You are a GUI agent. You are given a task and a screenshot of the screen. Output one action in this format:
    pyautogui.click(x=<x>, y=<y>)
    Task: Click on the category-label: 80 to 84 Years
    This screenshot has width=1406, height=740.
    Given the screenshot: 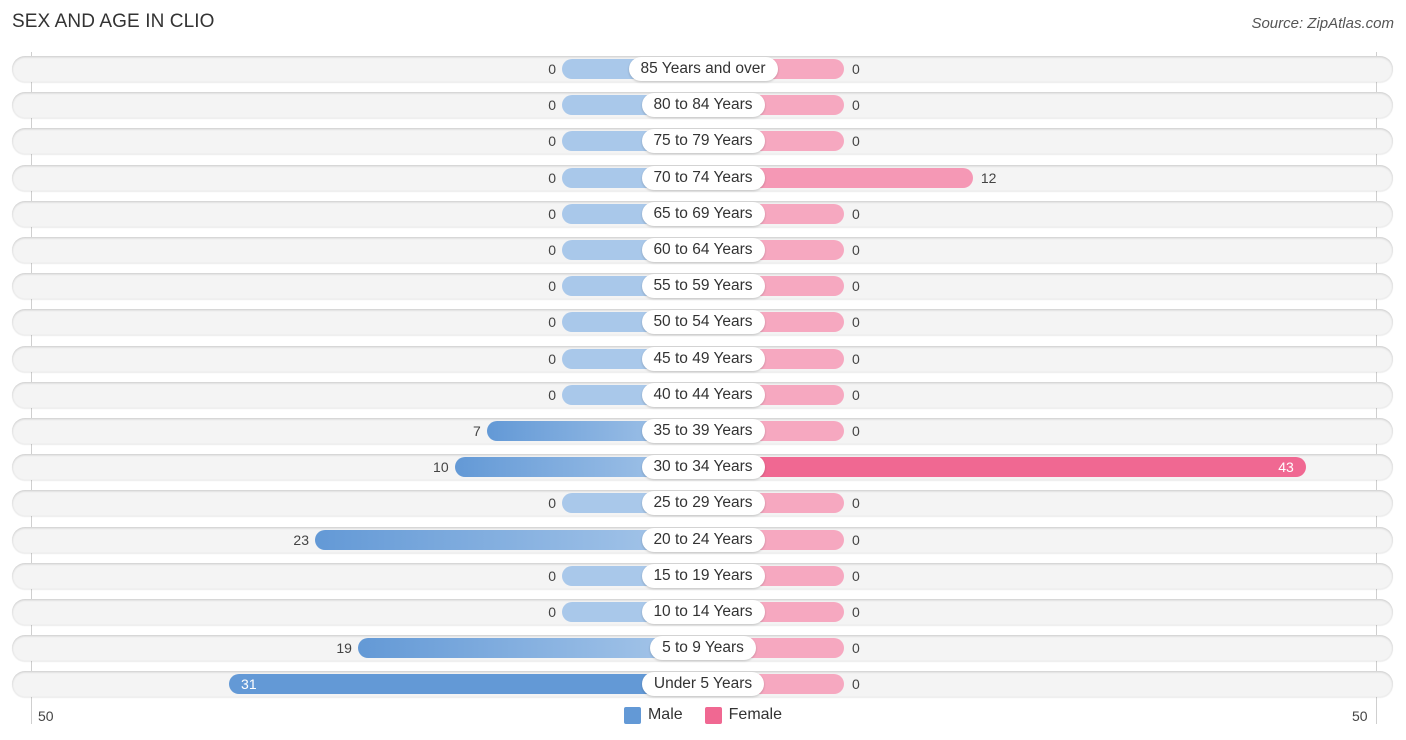 What is the action you would take?
    pyautogui.click(x=703, y=105)
    